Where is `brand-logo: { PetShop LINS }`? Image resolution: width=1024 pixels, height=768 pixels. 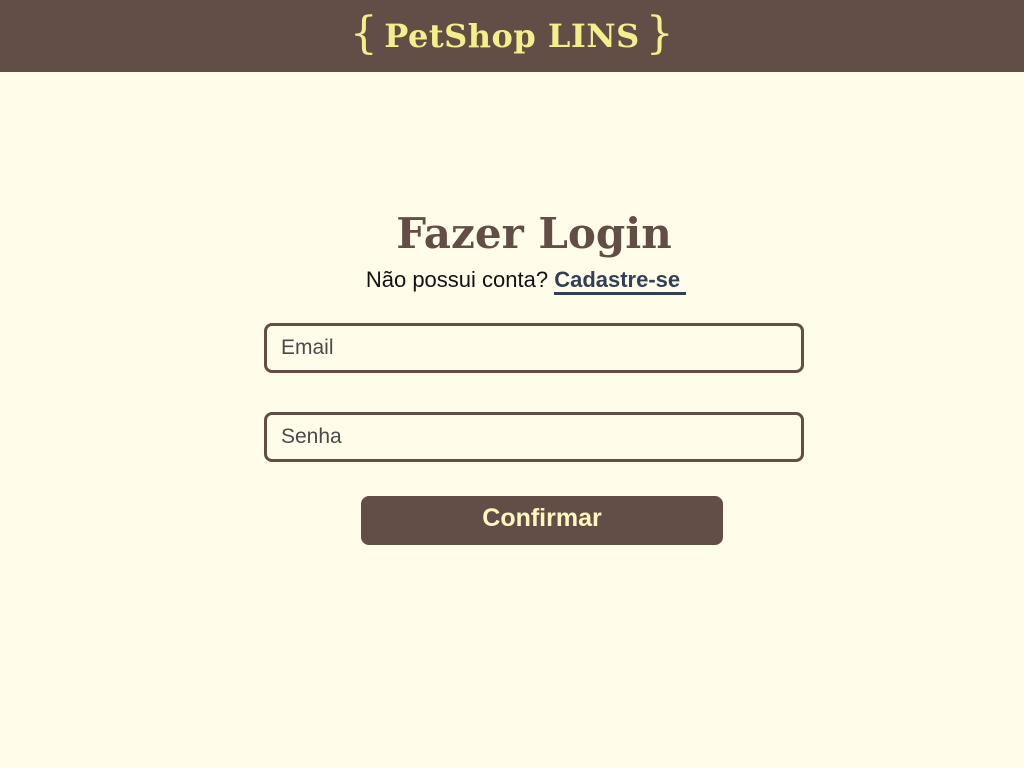 brand-logo: { PetShop LINS } is located at coordinates (512, 34).